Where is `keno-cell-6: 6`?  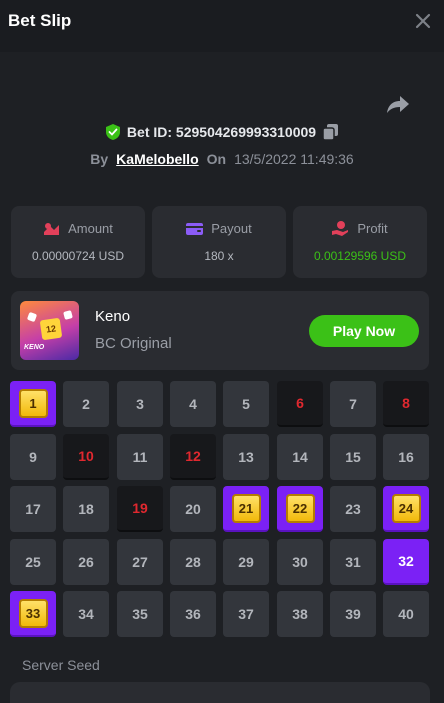
keno-cell-6: 6 is located at coordinates (300, 404).